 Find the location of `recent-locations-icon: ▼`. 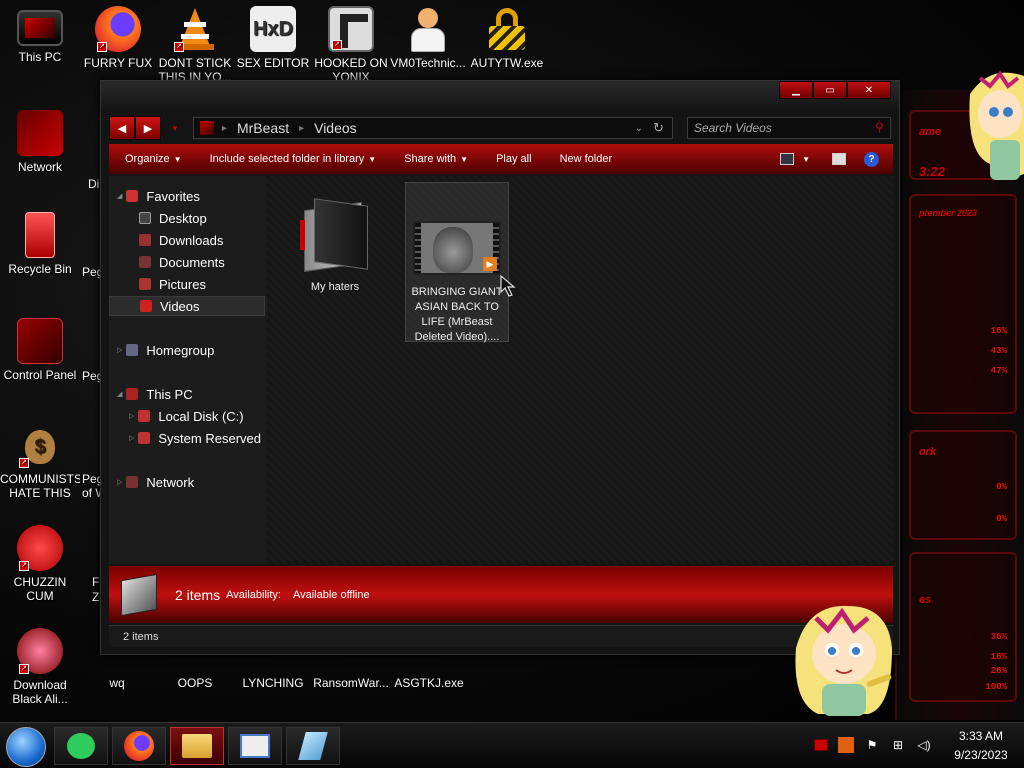

recent-locations-icon: ▼ is located at coordinates (175, 128).